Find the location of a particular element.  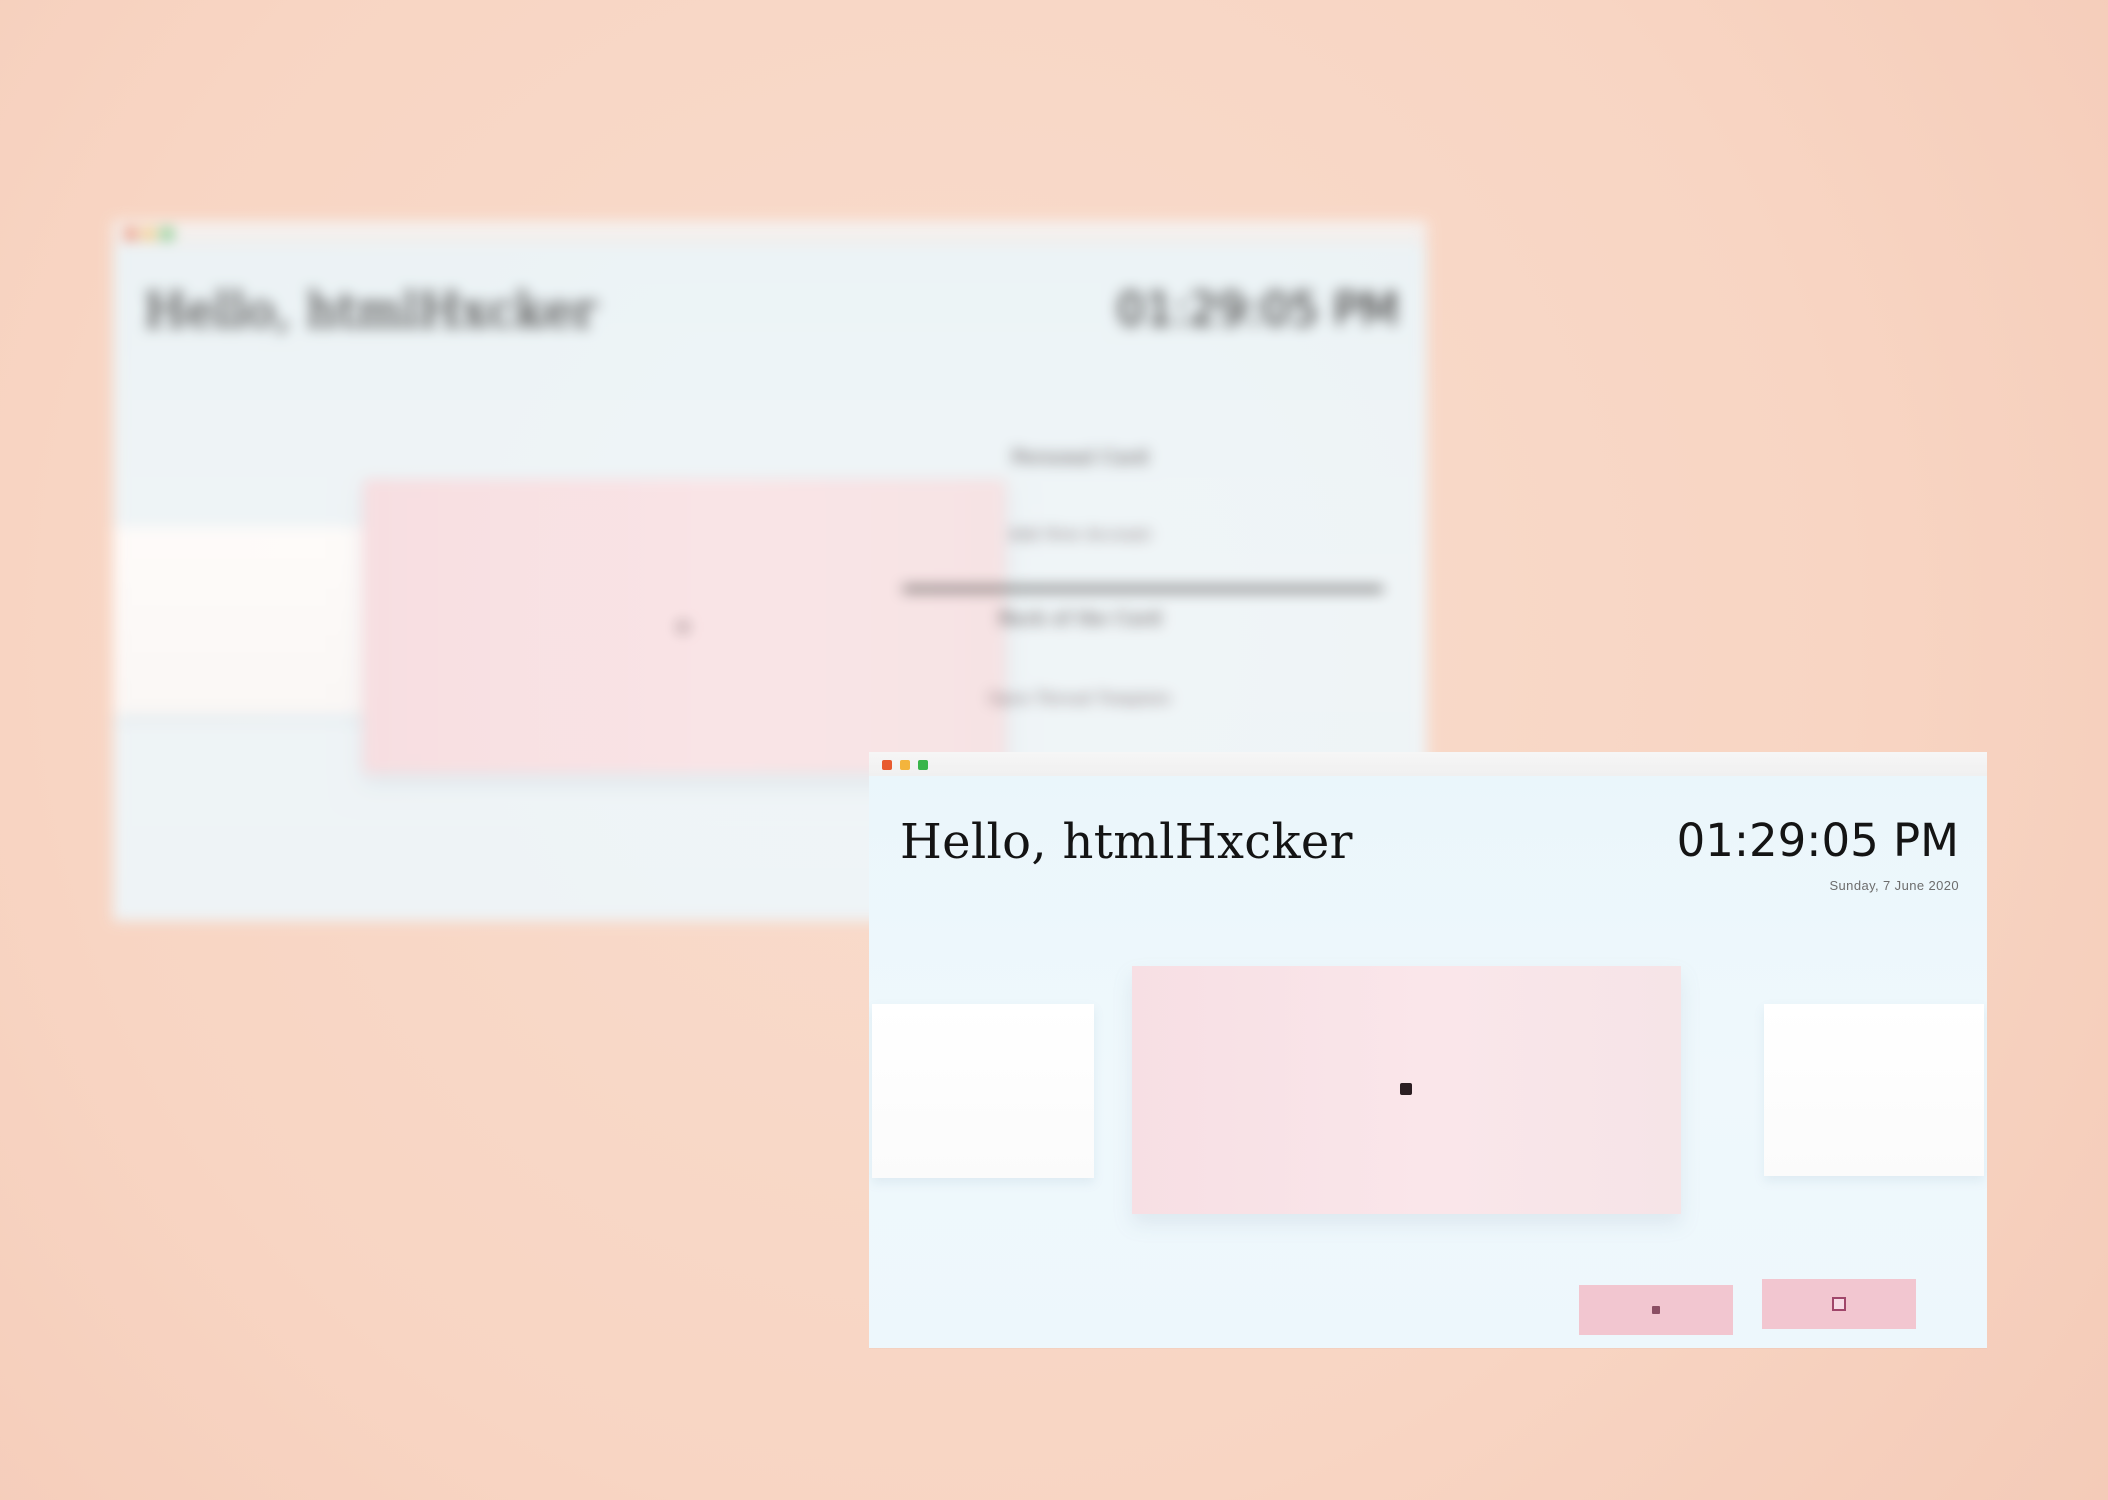

clock: 01:29:05 PM is located at coordinates (1817, 840).